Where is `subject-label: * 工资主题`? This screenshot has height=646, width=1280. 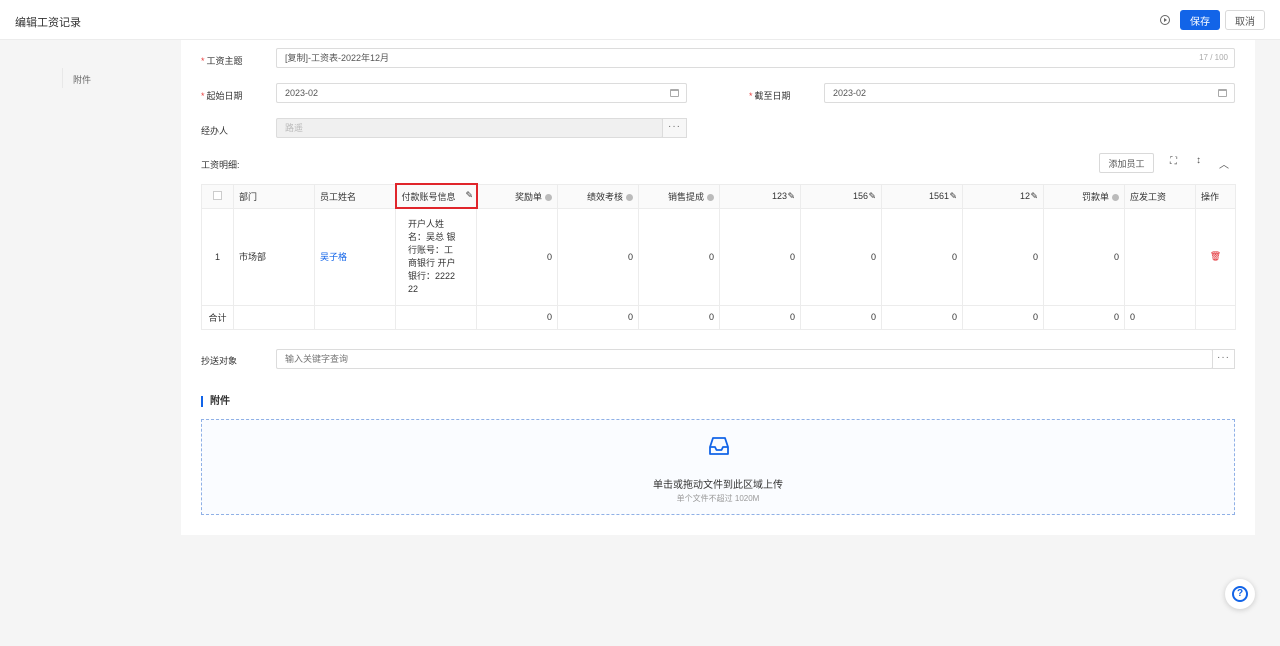
subject-label: * 工资主题 is located at coordinates (222, 61).